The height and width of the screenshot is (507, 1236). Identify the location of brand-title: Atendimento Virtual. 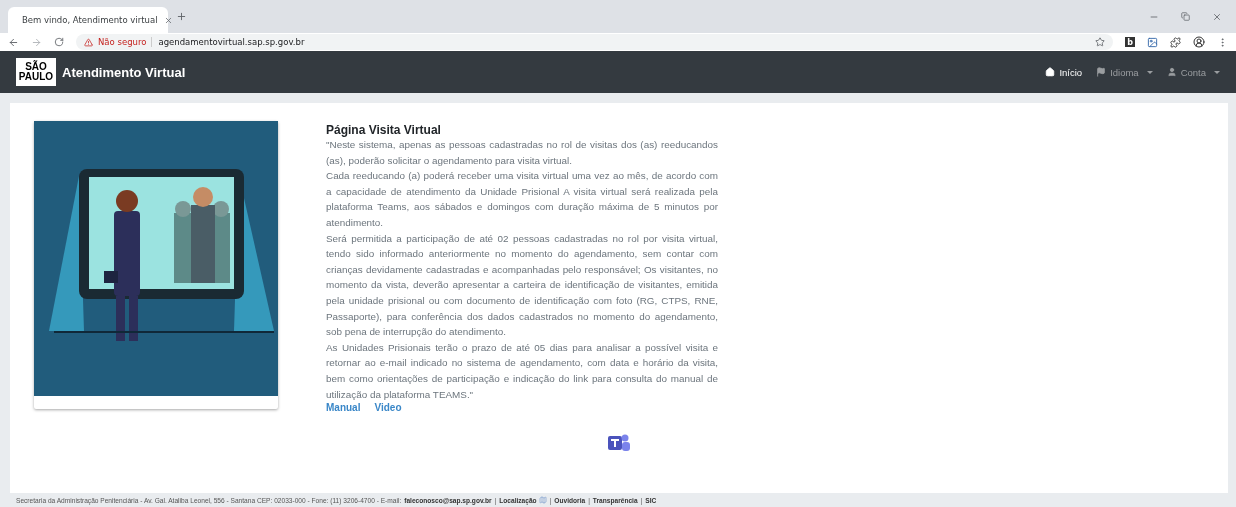
(124, 72).